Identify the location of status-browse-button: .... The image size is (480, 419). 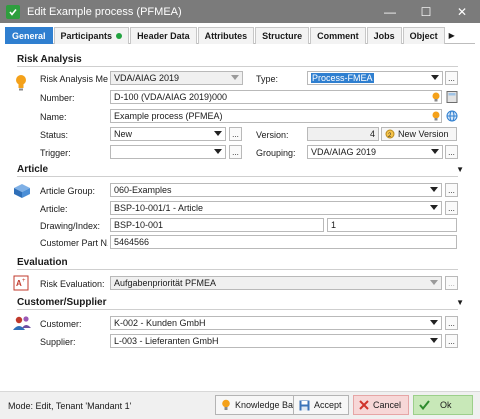
(235, 134).